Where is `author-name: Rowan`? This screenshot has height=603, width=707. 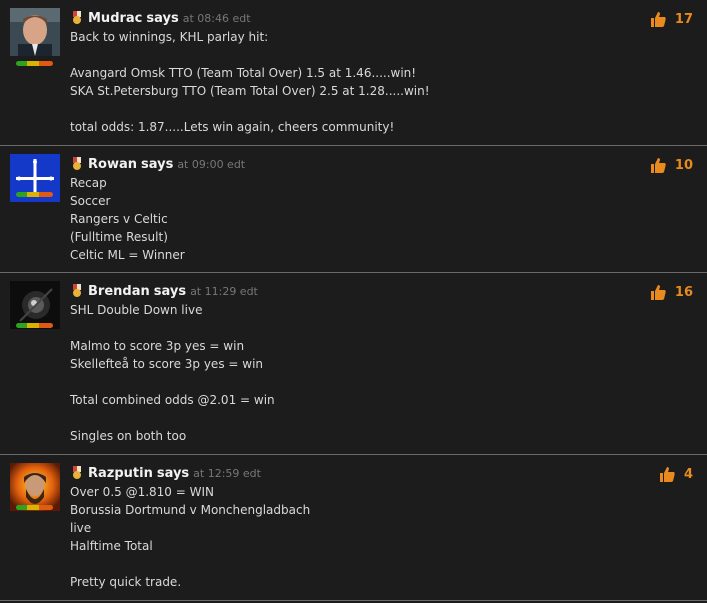 author-name: Rowan is located at coordinates (112, 164).